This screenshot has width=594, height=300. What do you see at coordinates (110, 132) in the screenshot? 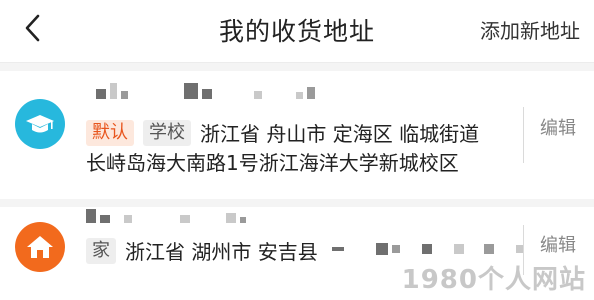
I see `default-tag: 默认` at bounding box center [110, 132].